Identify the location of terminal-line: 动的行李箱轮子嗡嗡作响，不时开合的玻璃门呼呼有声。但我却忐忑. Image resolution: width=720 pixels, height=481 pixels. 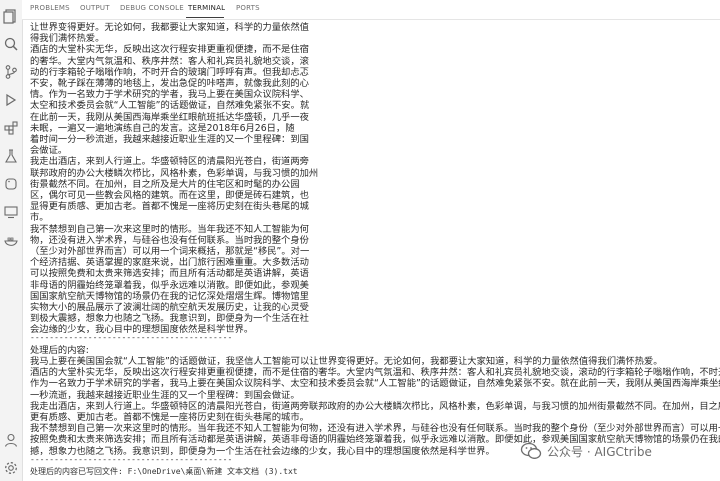
(169, 72).